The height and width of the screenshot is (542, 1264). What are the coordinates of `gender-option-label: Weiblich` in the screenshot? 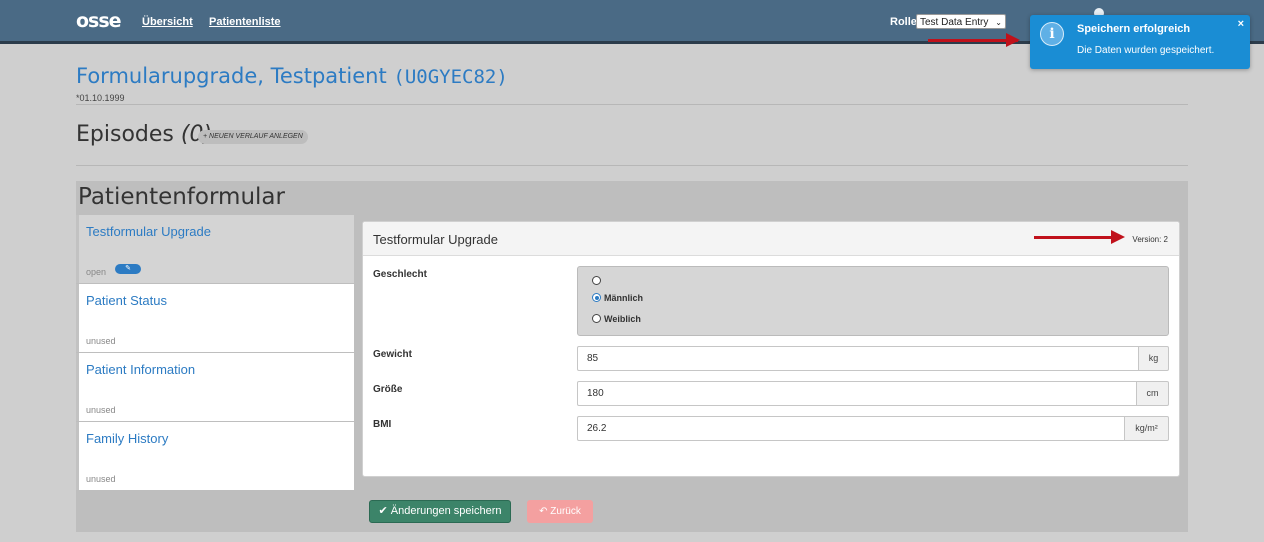 It's located at (622, 319).